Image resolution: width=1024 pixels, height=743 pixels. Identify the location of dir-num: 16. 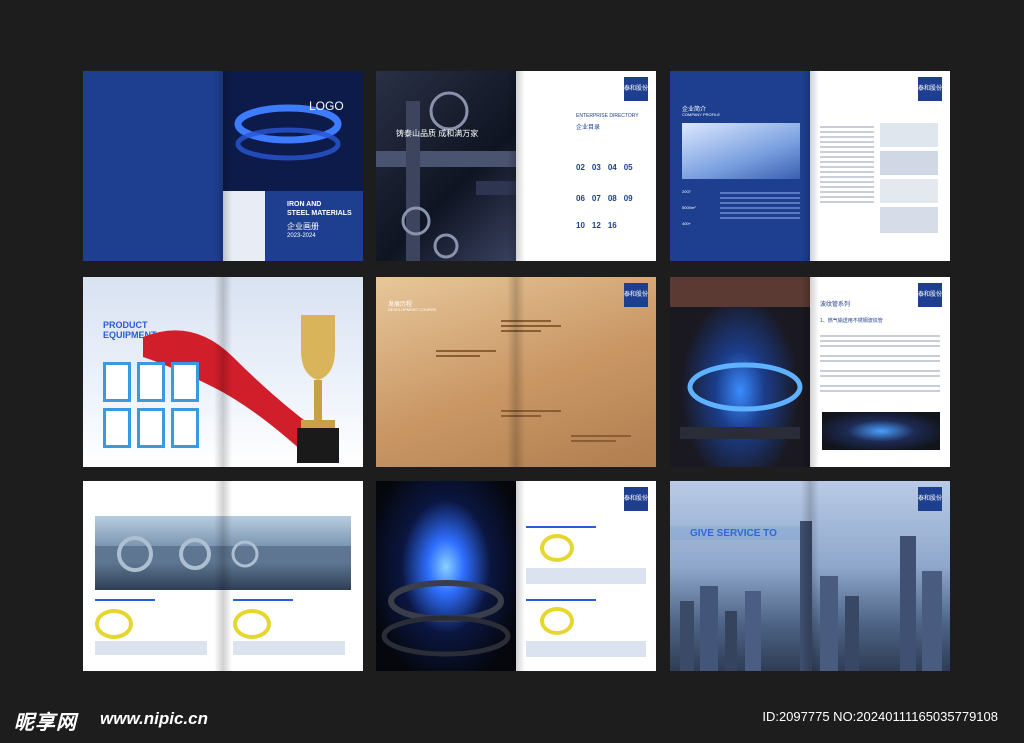
(612, 225).